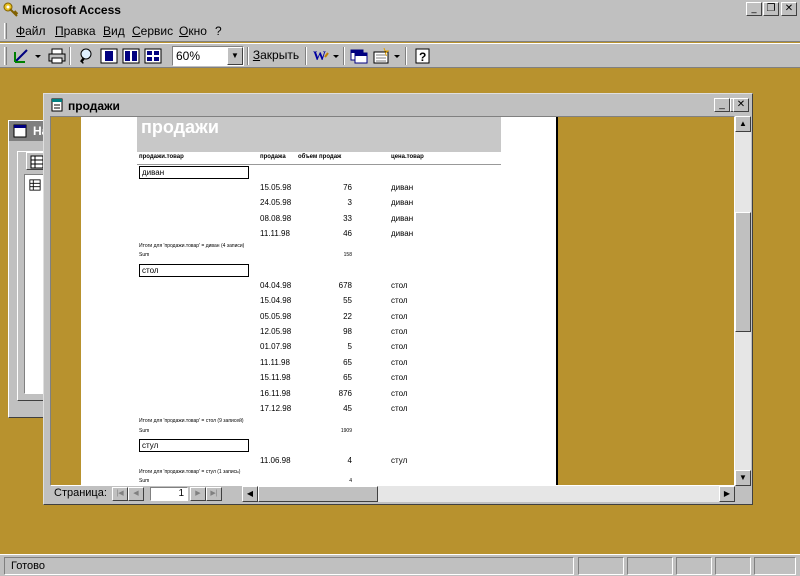 This screenshot has height=576, width=800. I want to click on last-page-icon: ▶|, so click(214, 494).